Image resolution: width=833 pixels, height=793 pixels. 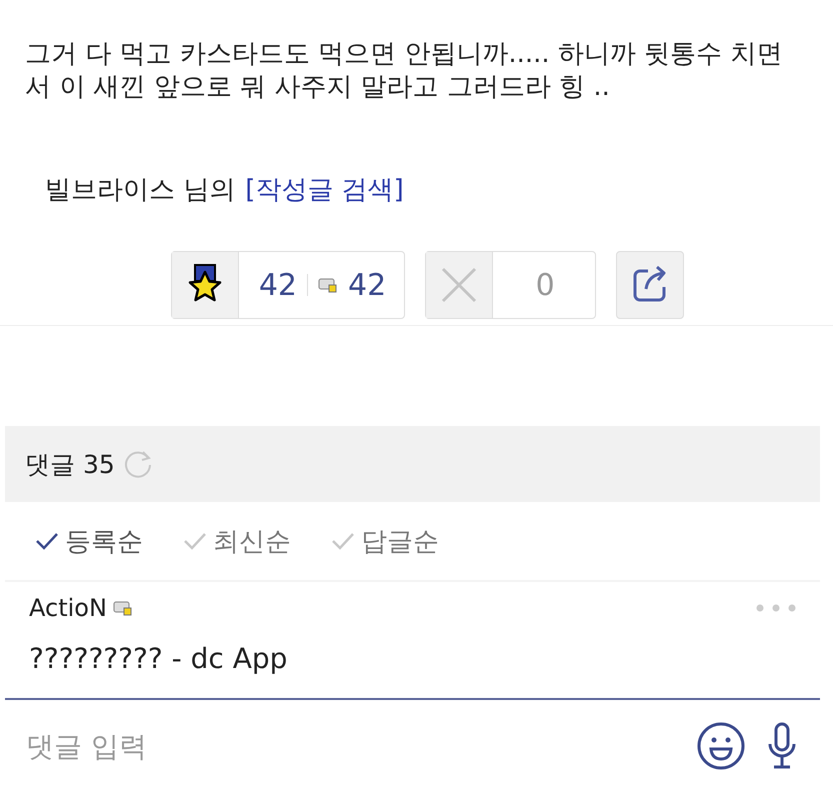 I want to click on sort-option: 최신순, so click(x=237, y=541).